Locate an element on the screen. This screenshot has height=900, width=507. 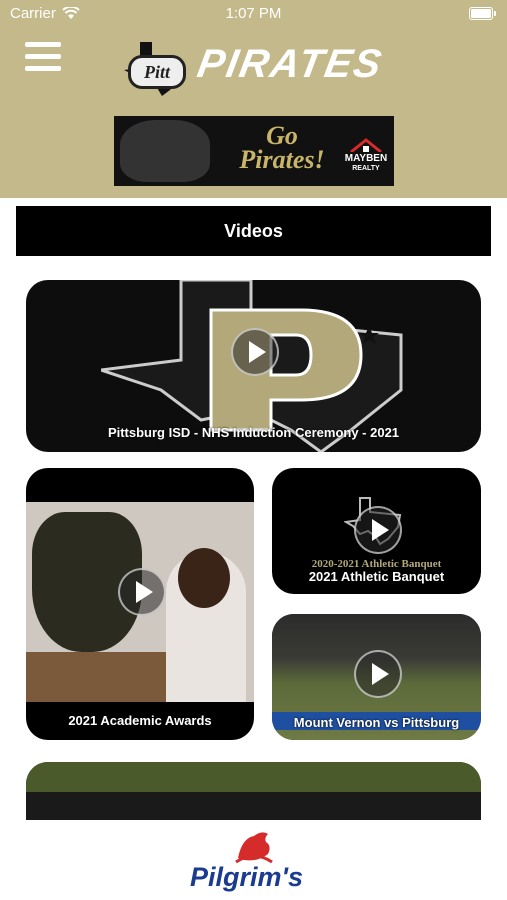
sponsor-logo: MAYBEN REALTY is located at coordinates (366, 164).